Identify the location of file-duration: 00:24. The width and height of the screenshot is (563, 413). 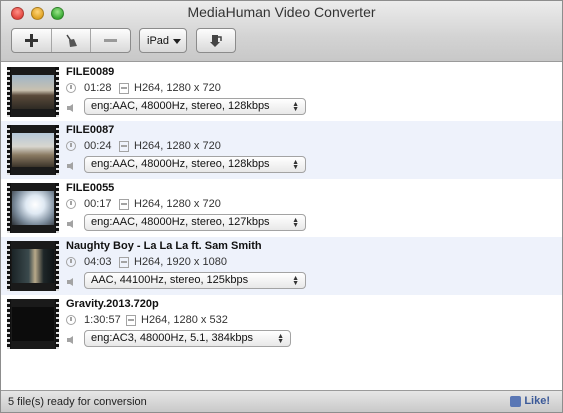
(98, 146).